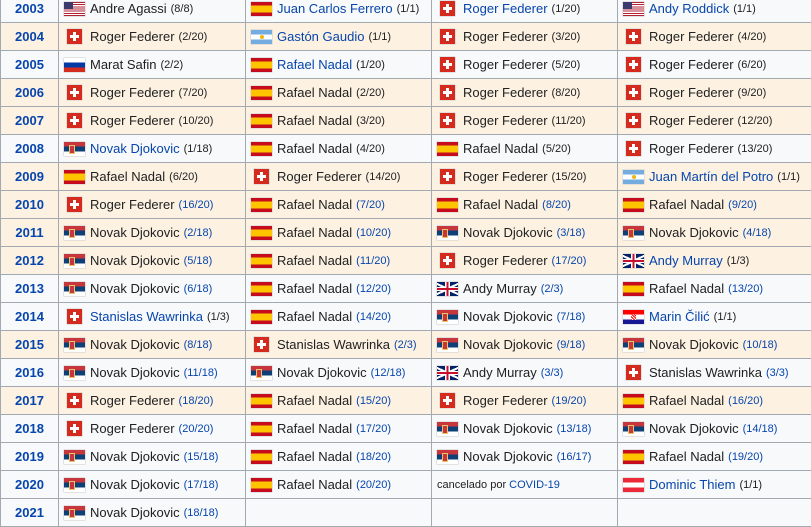  Describe the element at coordinates (757, 233) in the screenshot. I see `title-count-link: (4/18)` at that location.